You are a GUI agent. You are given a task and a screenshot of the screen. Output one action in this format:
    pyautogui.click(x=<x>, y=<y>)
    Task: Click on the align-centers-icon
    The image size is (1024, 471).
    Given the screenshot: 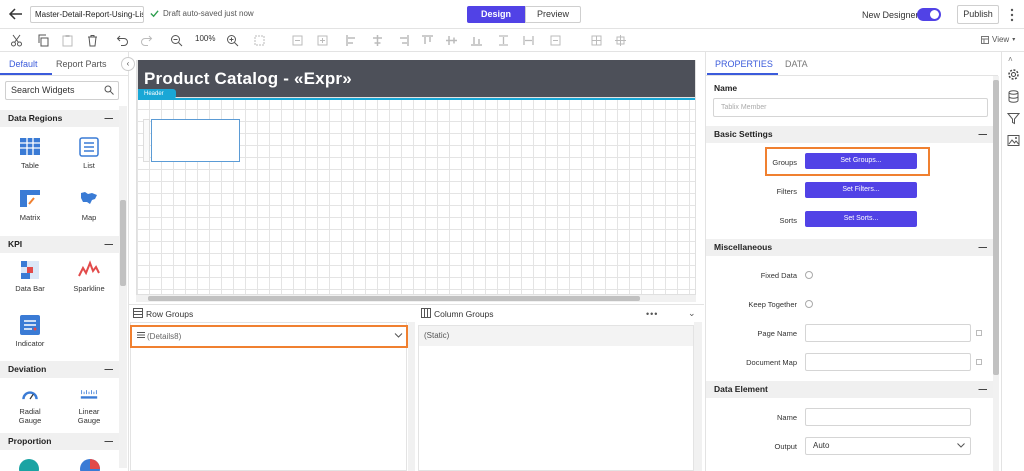 What is the action you would take?
    pyautogui.click(x=377, y=40)
    